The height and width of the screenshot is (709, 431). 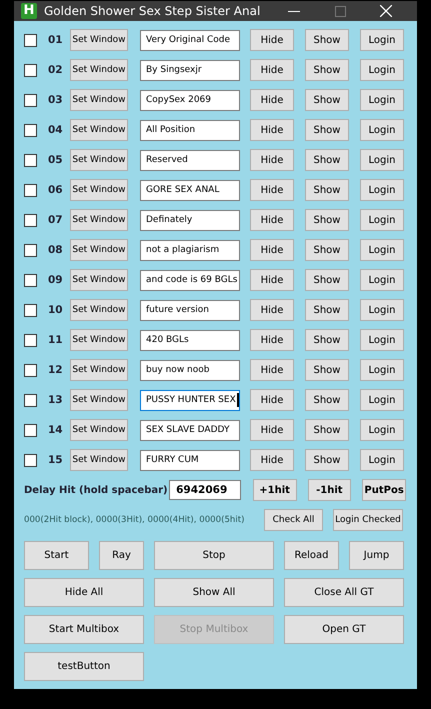 What do you see at coordinates (84, 666) in the screenshot?
I see `action-button: testButton` at bounding box center [84, 666].